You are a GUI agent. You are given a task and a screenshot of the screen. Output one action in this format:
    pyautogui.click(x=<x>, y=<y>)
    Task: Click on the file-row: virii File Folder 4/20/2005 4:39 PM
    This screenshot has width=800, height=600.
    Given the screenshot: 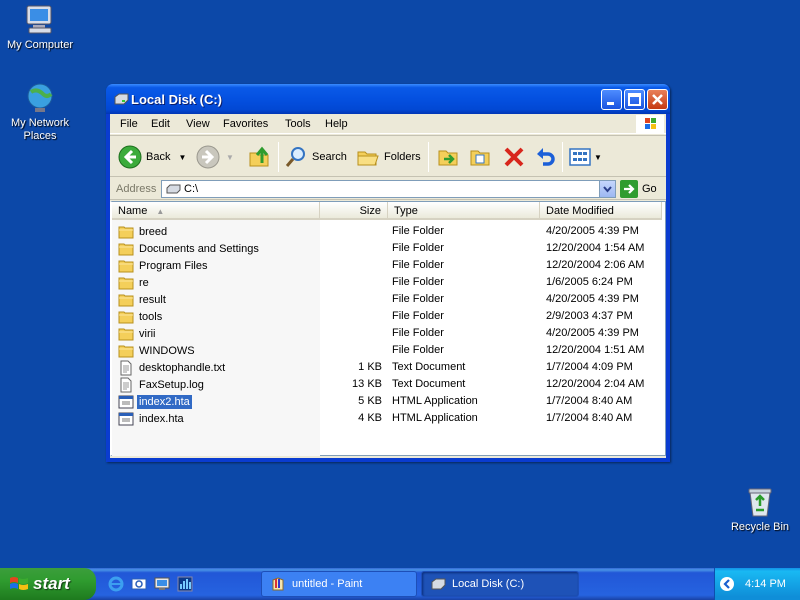 What is the action you would take?
    pyautogui.click(x=389, y=333)
    